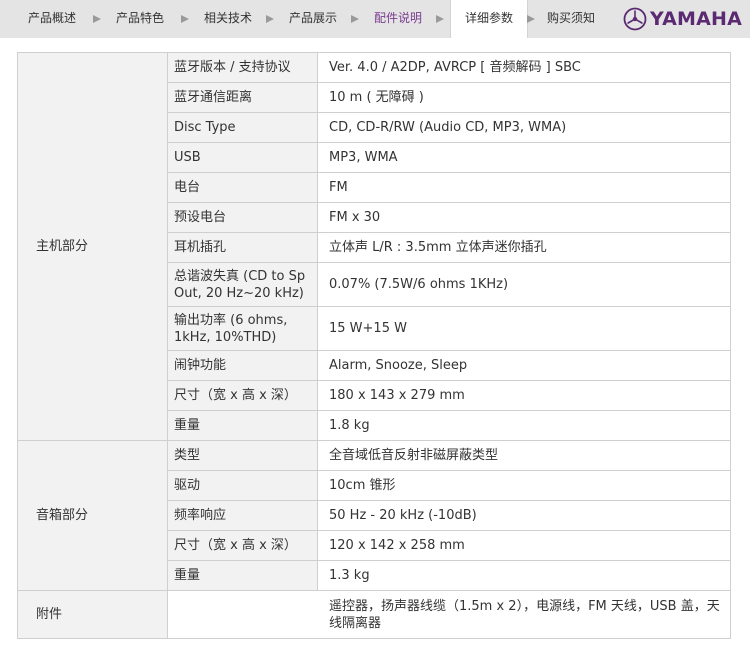  What do you see at coordinates (524, 67) in the screenshot?
I see `spec-value: Ver. 4.0 / A2DP, AVRCP [ 音频解码 ] SBC` at bounding box center [524, 67].